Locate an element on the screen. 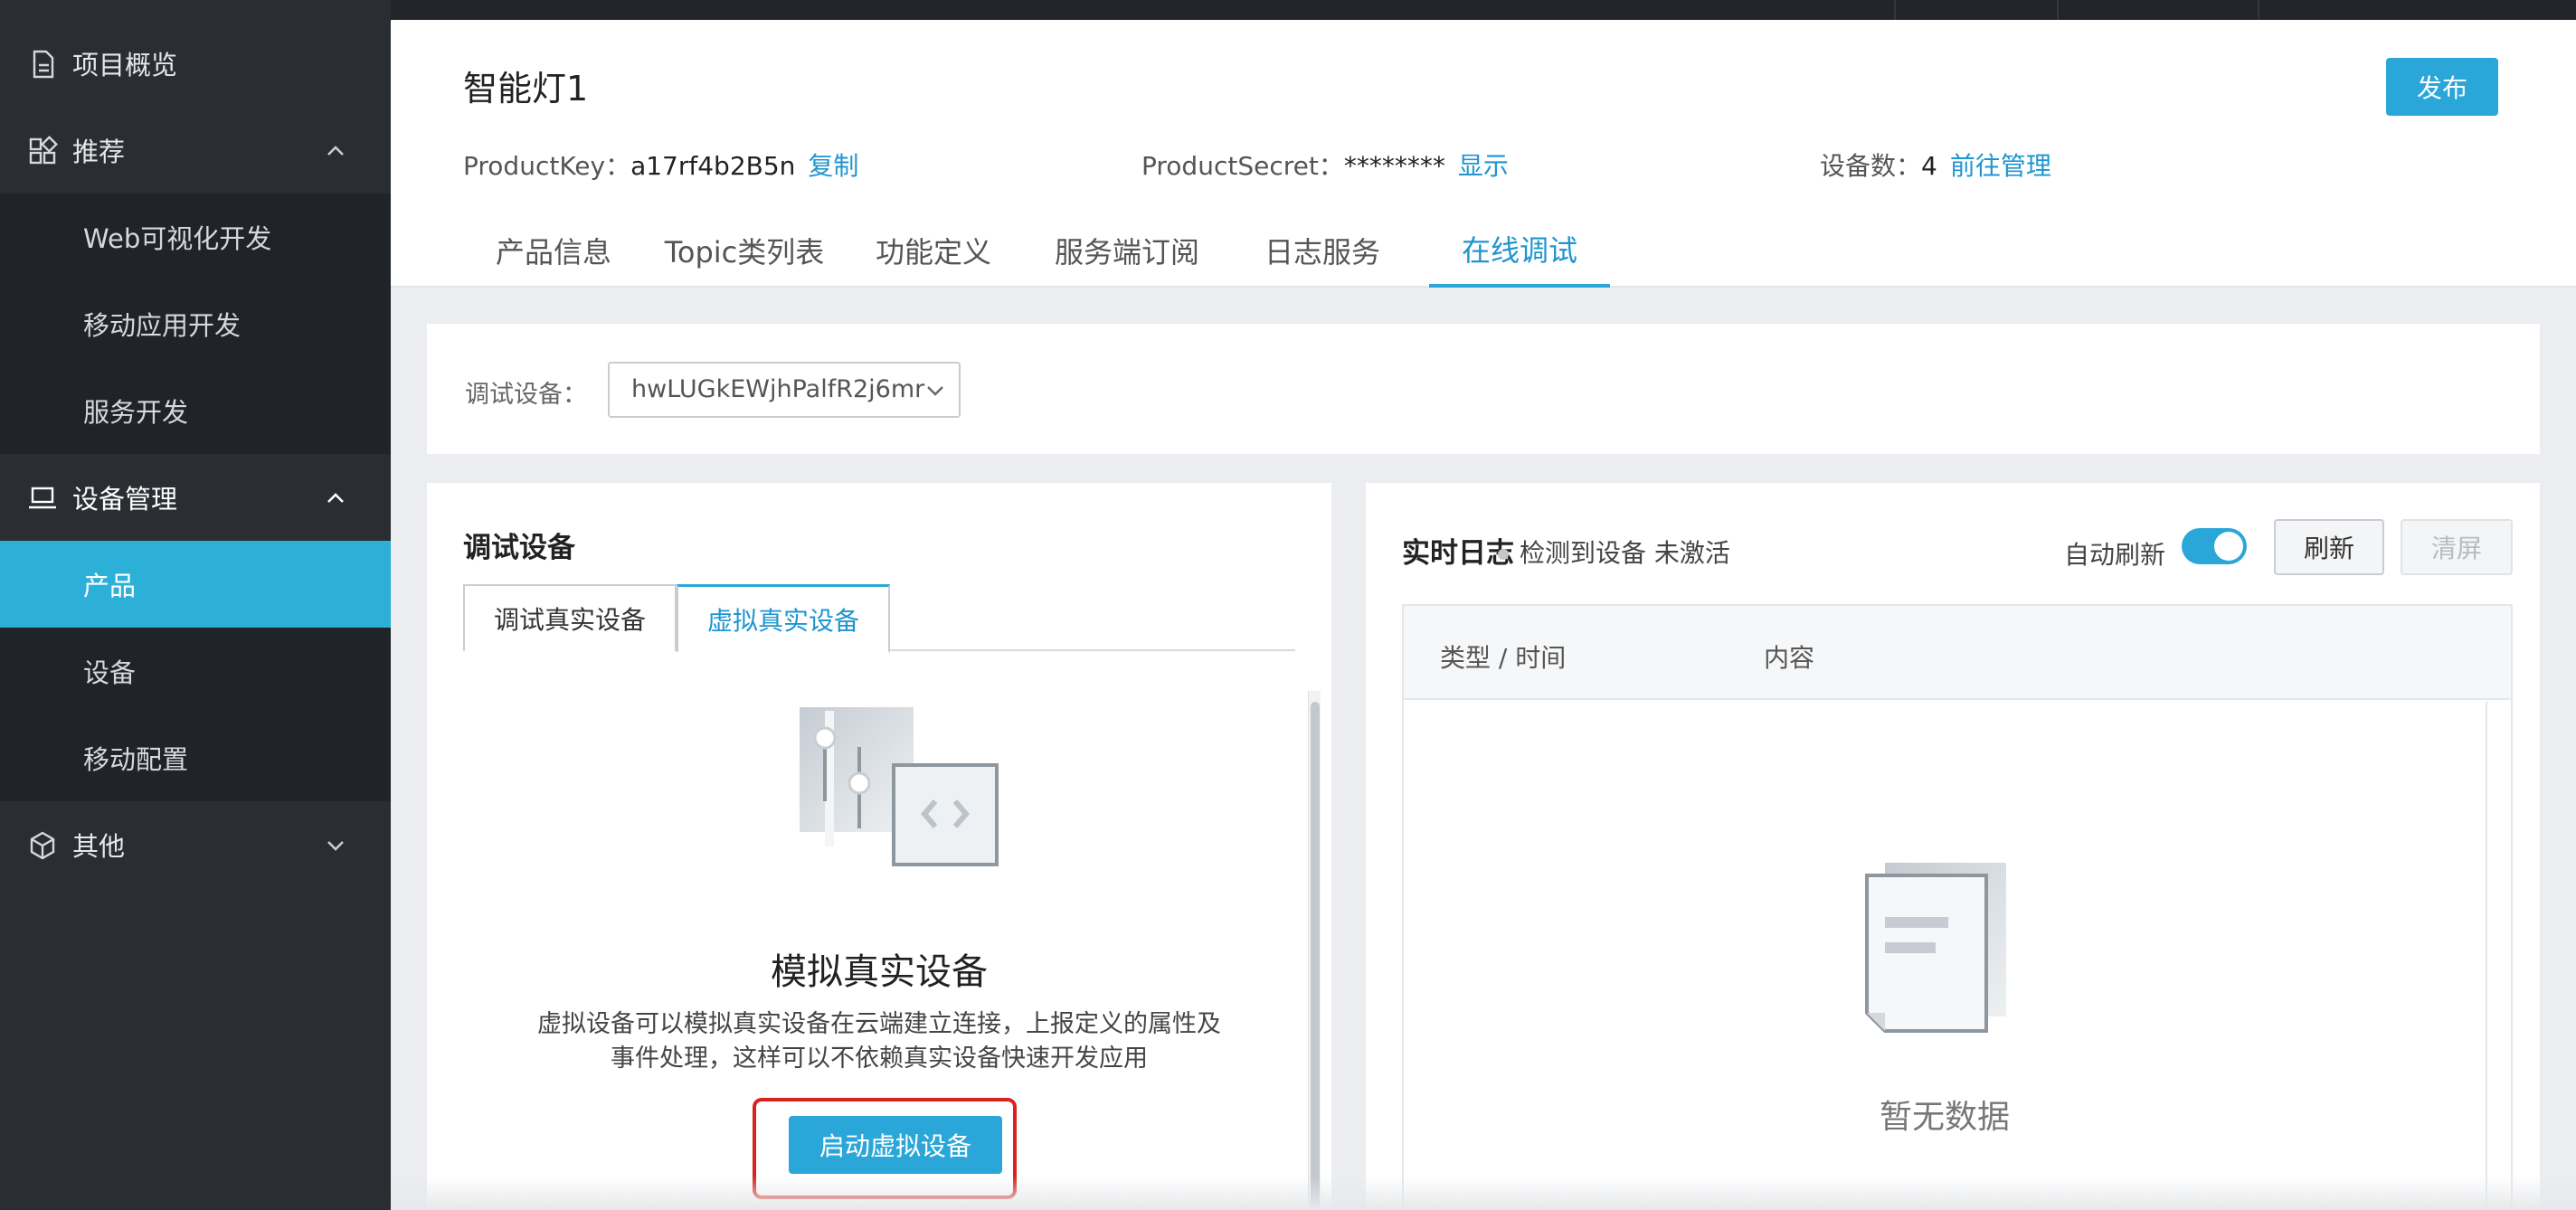 This screenshot has height=1210, width=2576. scrollbar-thumb is located at coordinates (1315, 956).